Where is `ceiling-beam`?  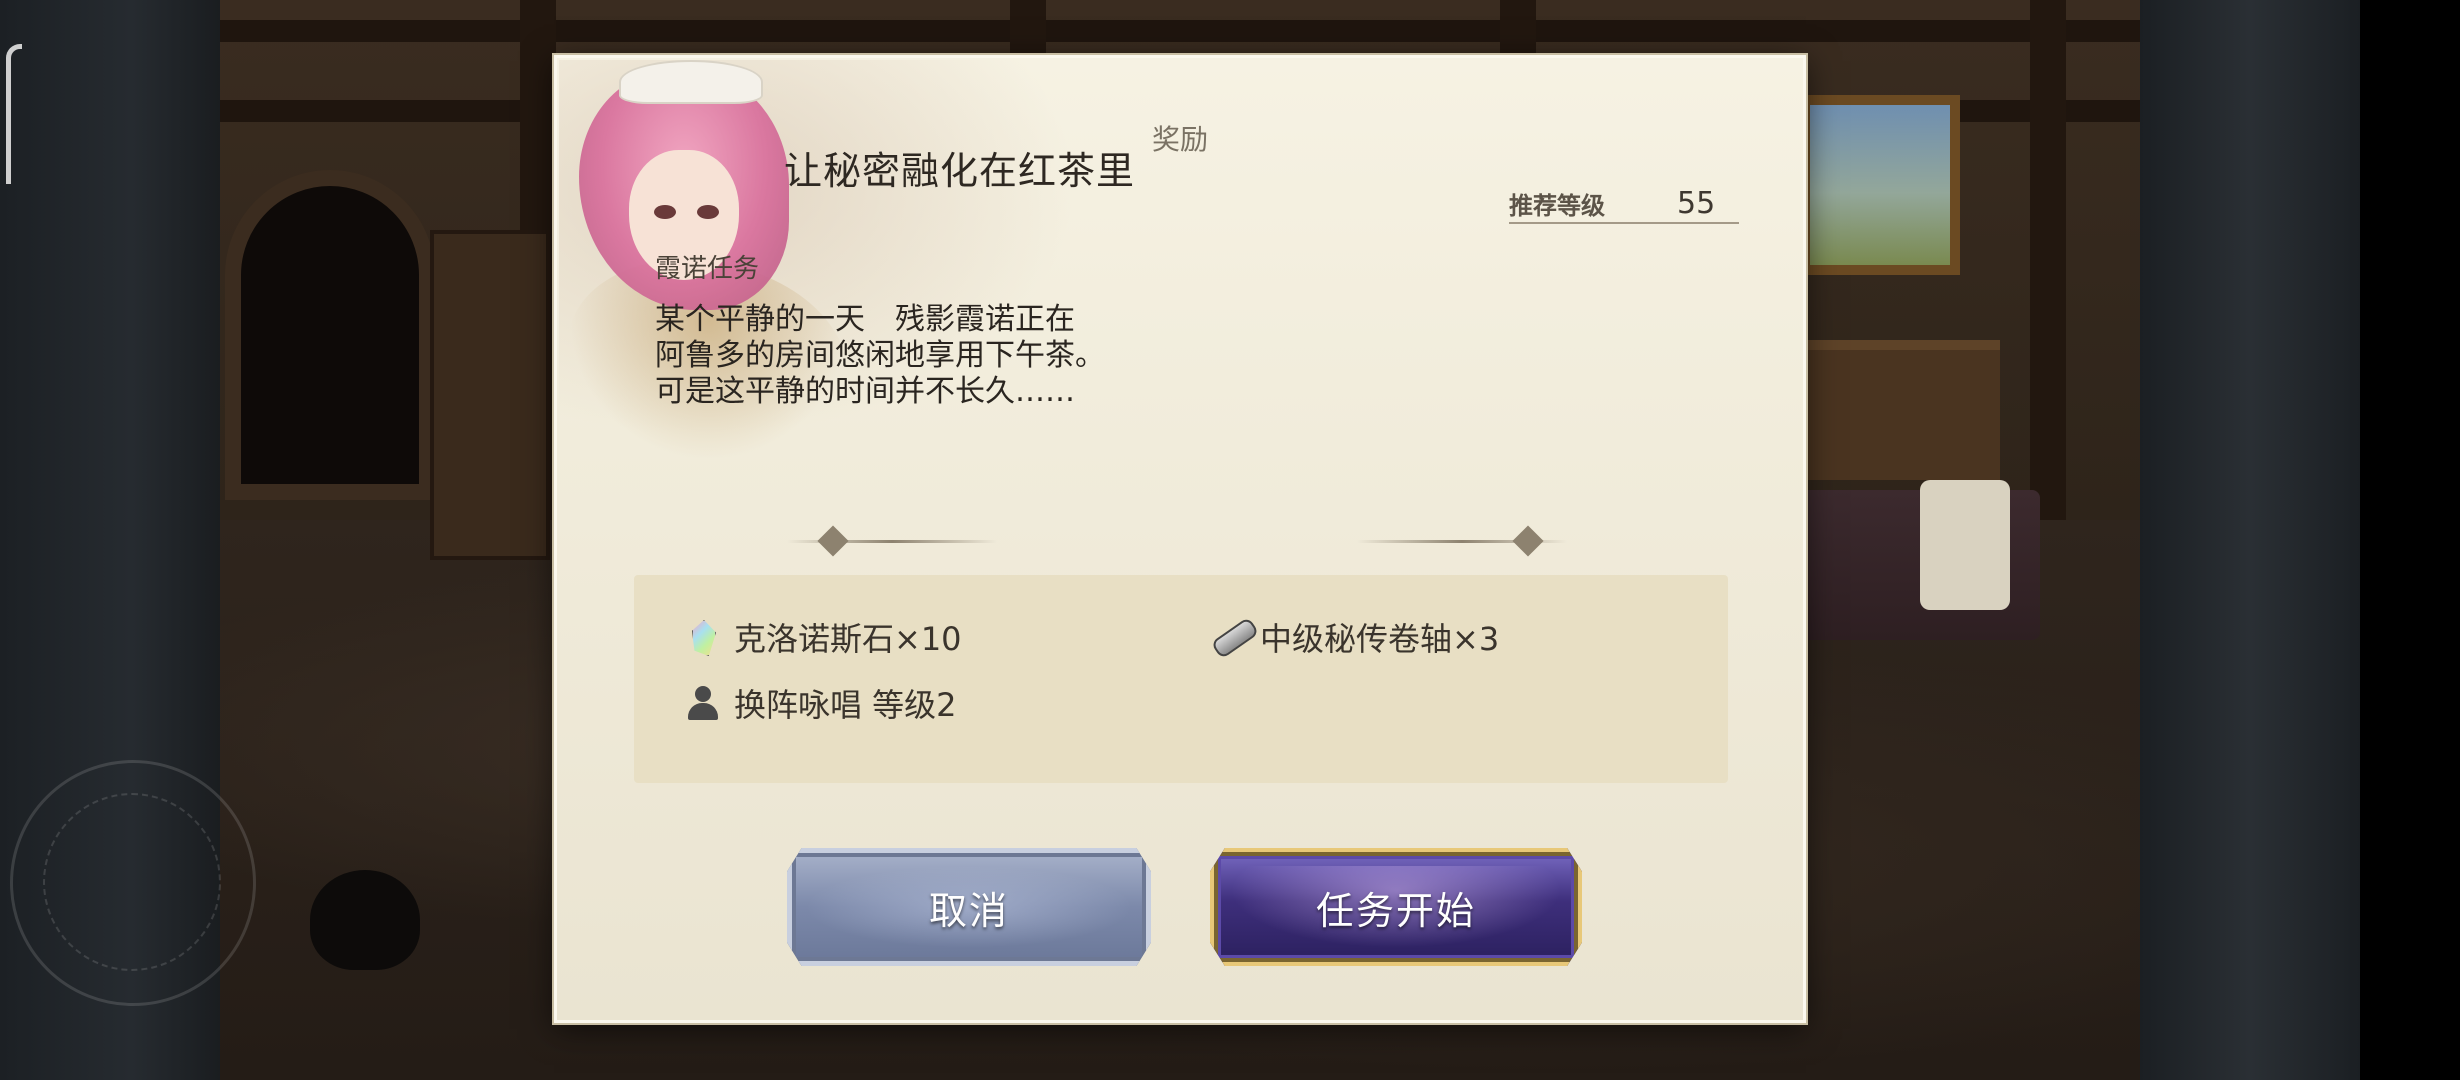 ceiling-beam is located at coordinates (1180, 31).